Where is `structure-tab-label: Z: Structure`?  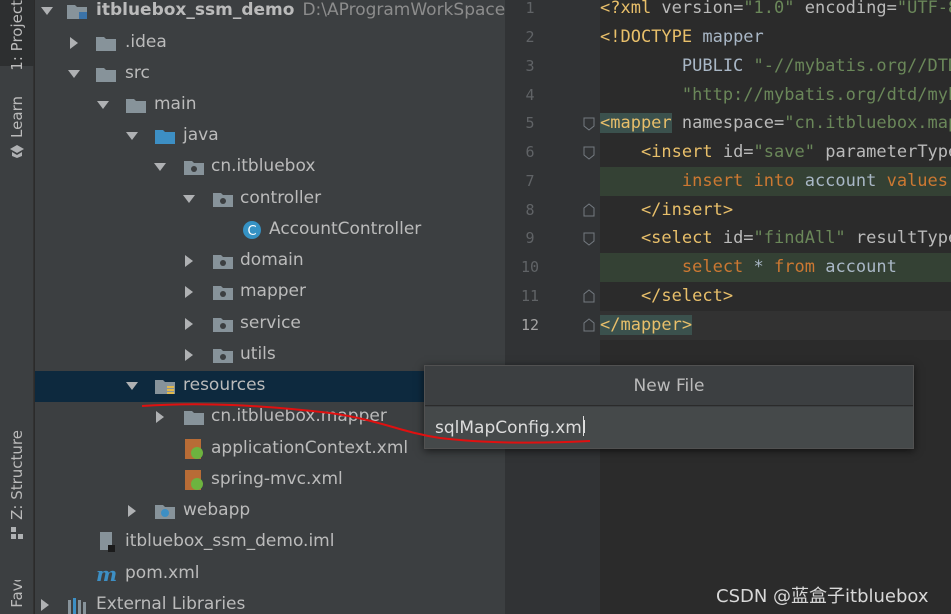
structure-tab-label: Z: Structure is located at coordinates (17, 475).